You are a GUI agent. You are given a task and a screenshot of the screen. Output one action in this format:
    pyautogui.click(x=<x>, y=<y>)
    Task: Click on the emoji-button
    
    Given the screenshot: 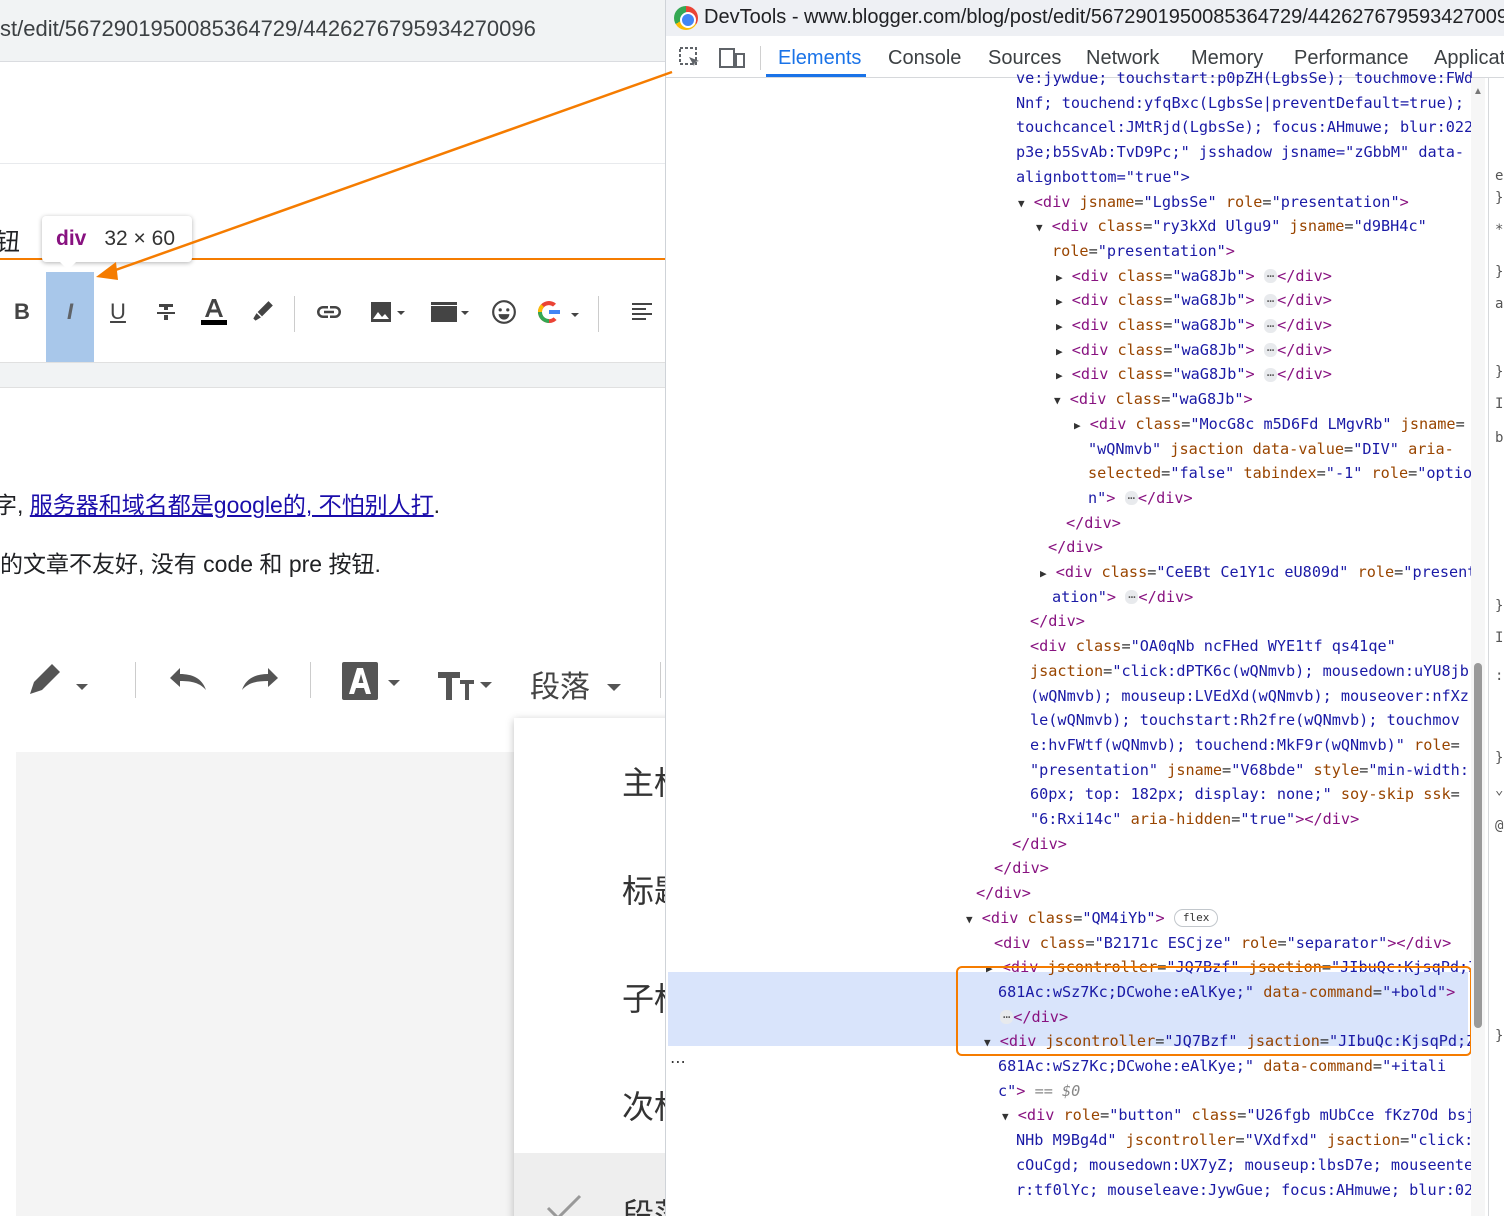 What is the action you would take?
    pyautogui.click(x=504, y=312)
    